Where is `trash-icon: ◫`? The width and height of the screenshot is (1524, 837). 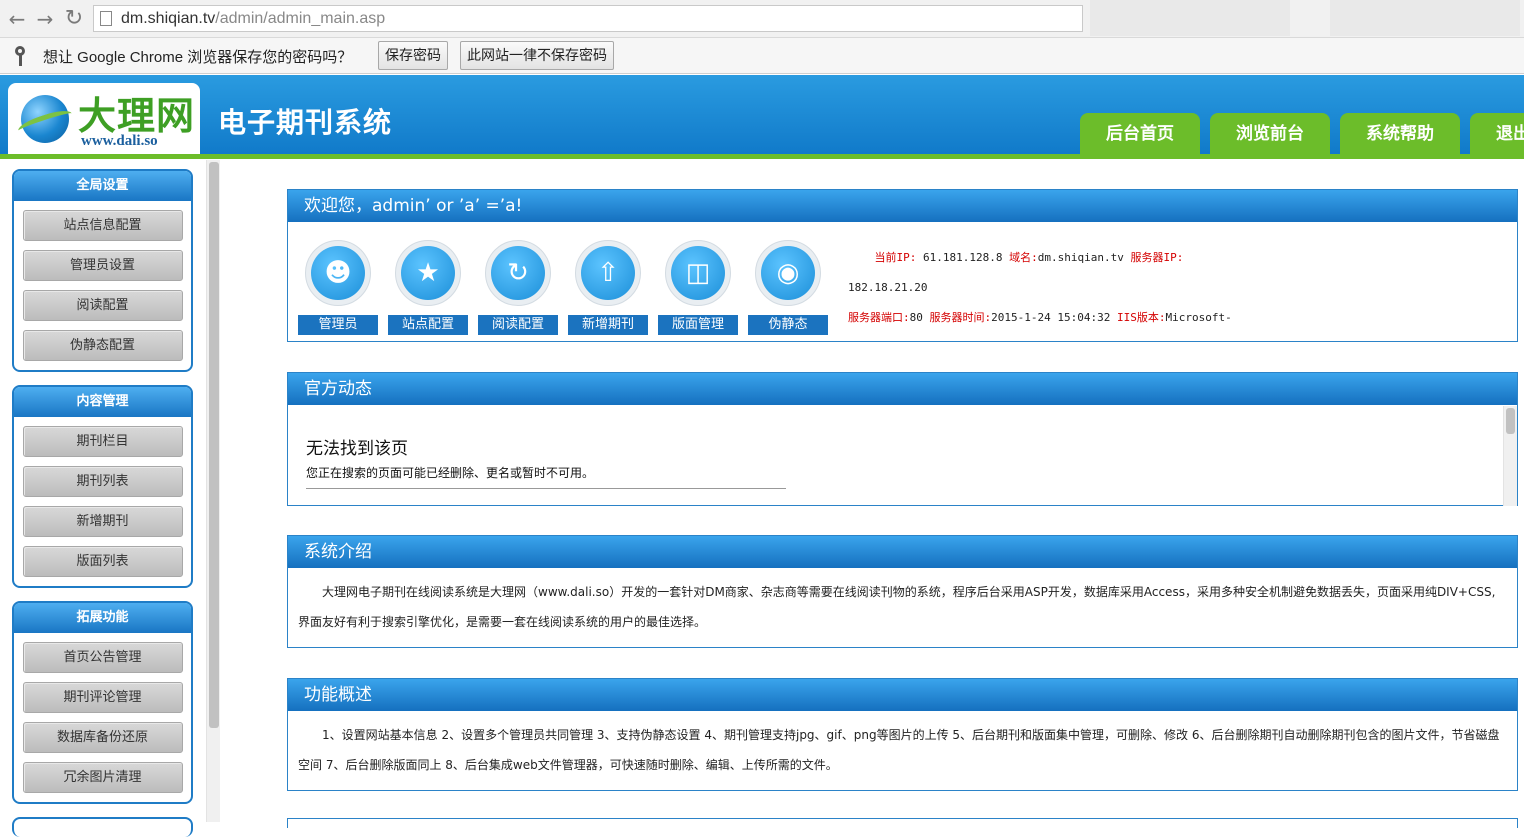 trash-icon: ◫ is located at coordinates (698, 273).